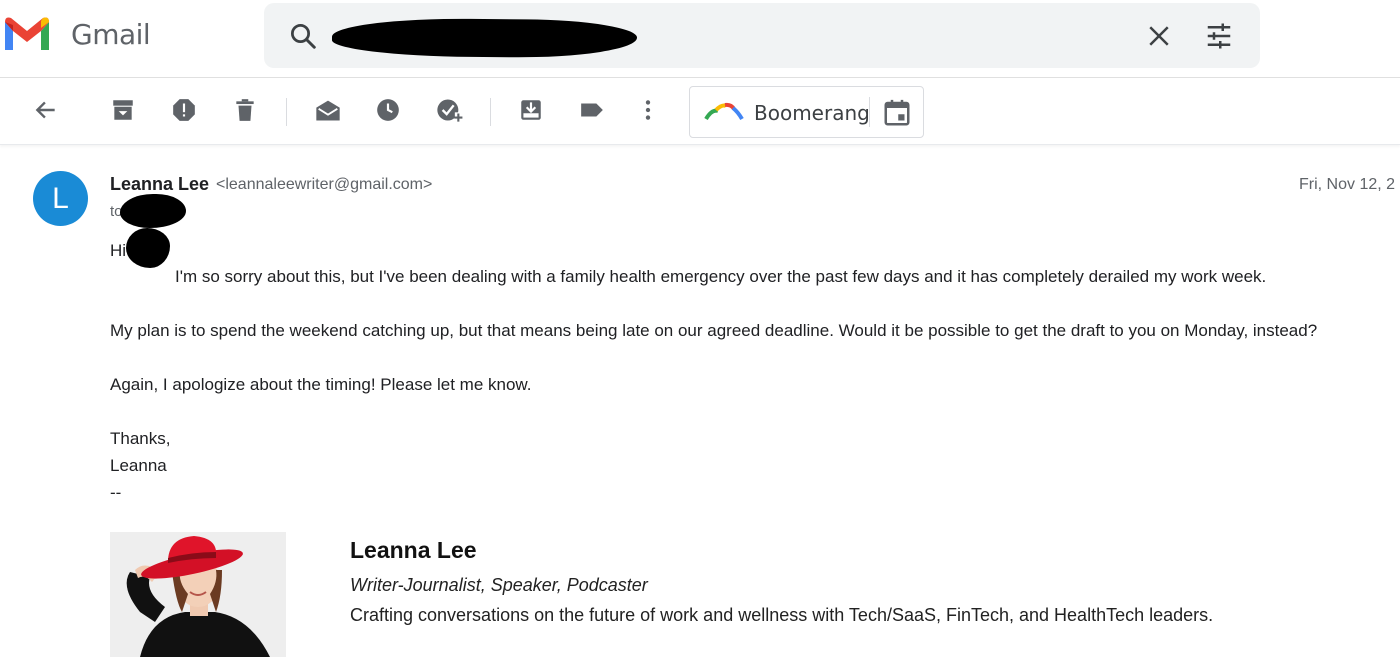  I want to click on more-options-button, so click(648, 110).